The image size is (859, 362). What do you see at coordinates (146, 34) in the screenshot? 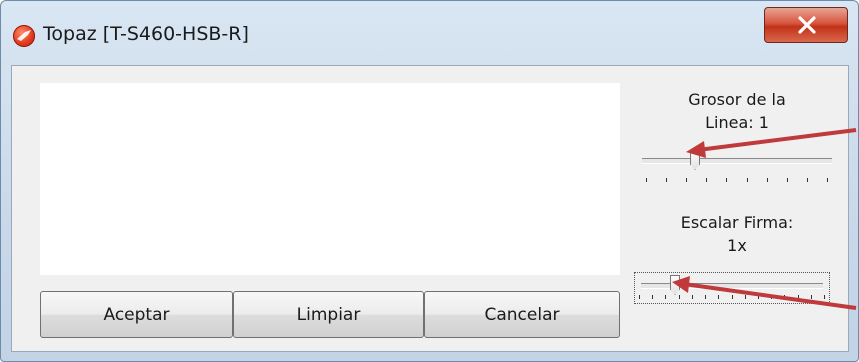
I see `window-title: Topaz [T-S460-HSB-R]` at bounding box center [146, 34].